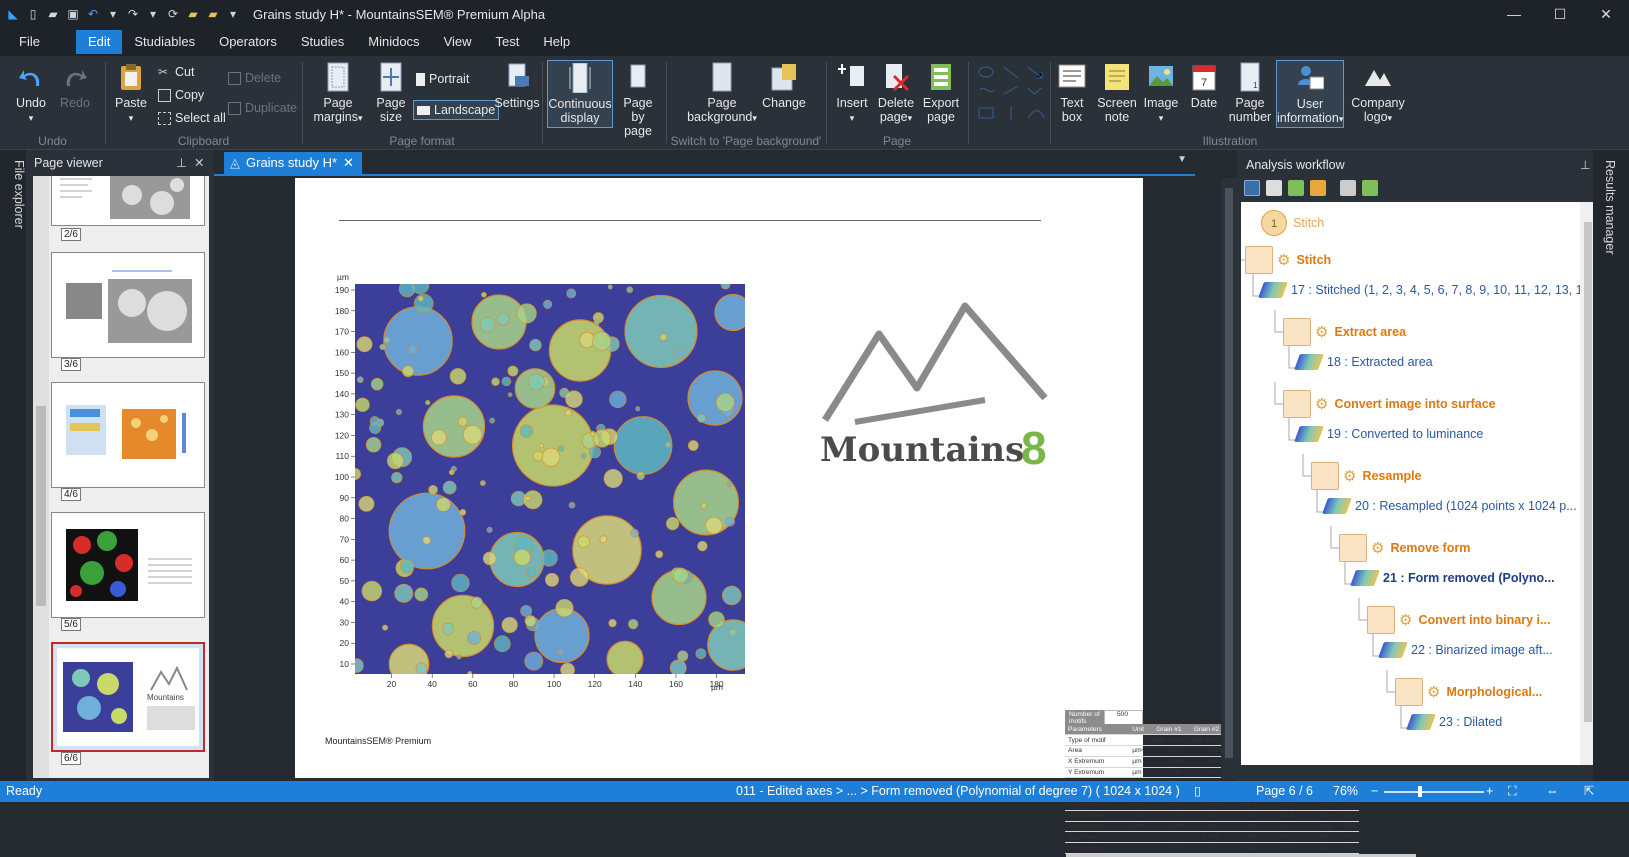  I want to click on shapes-gallery, so click(1011, 95).